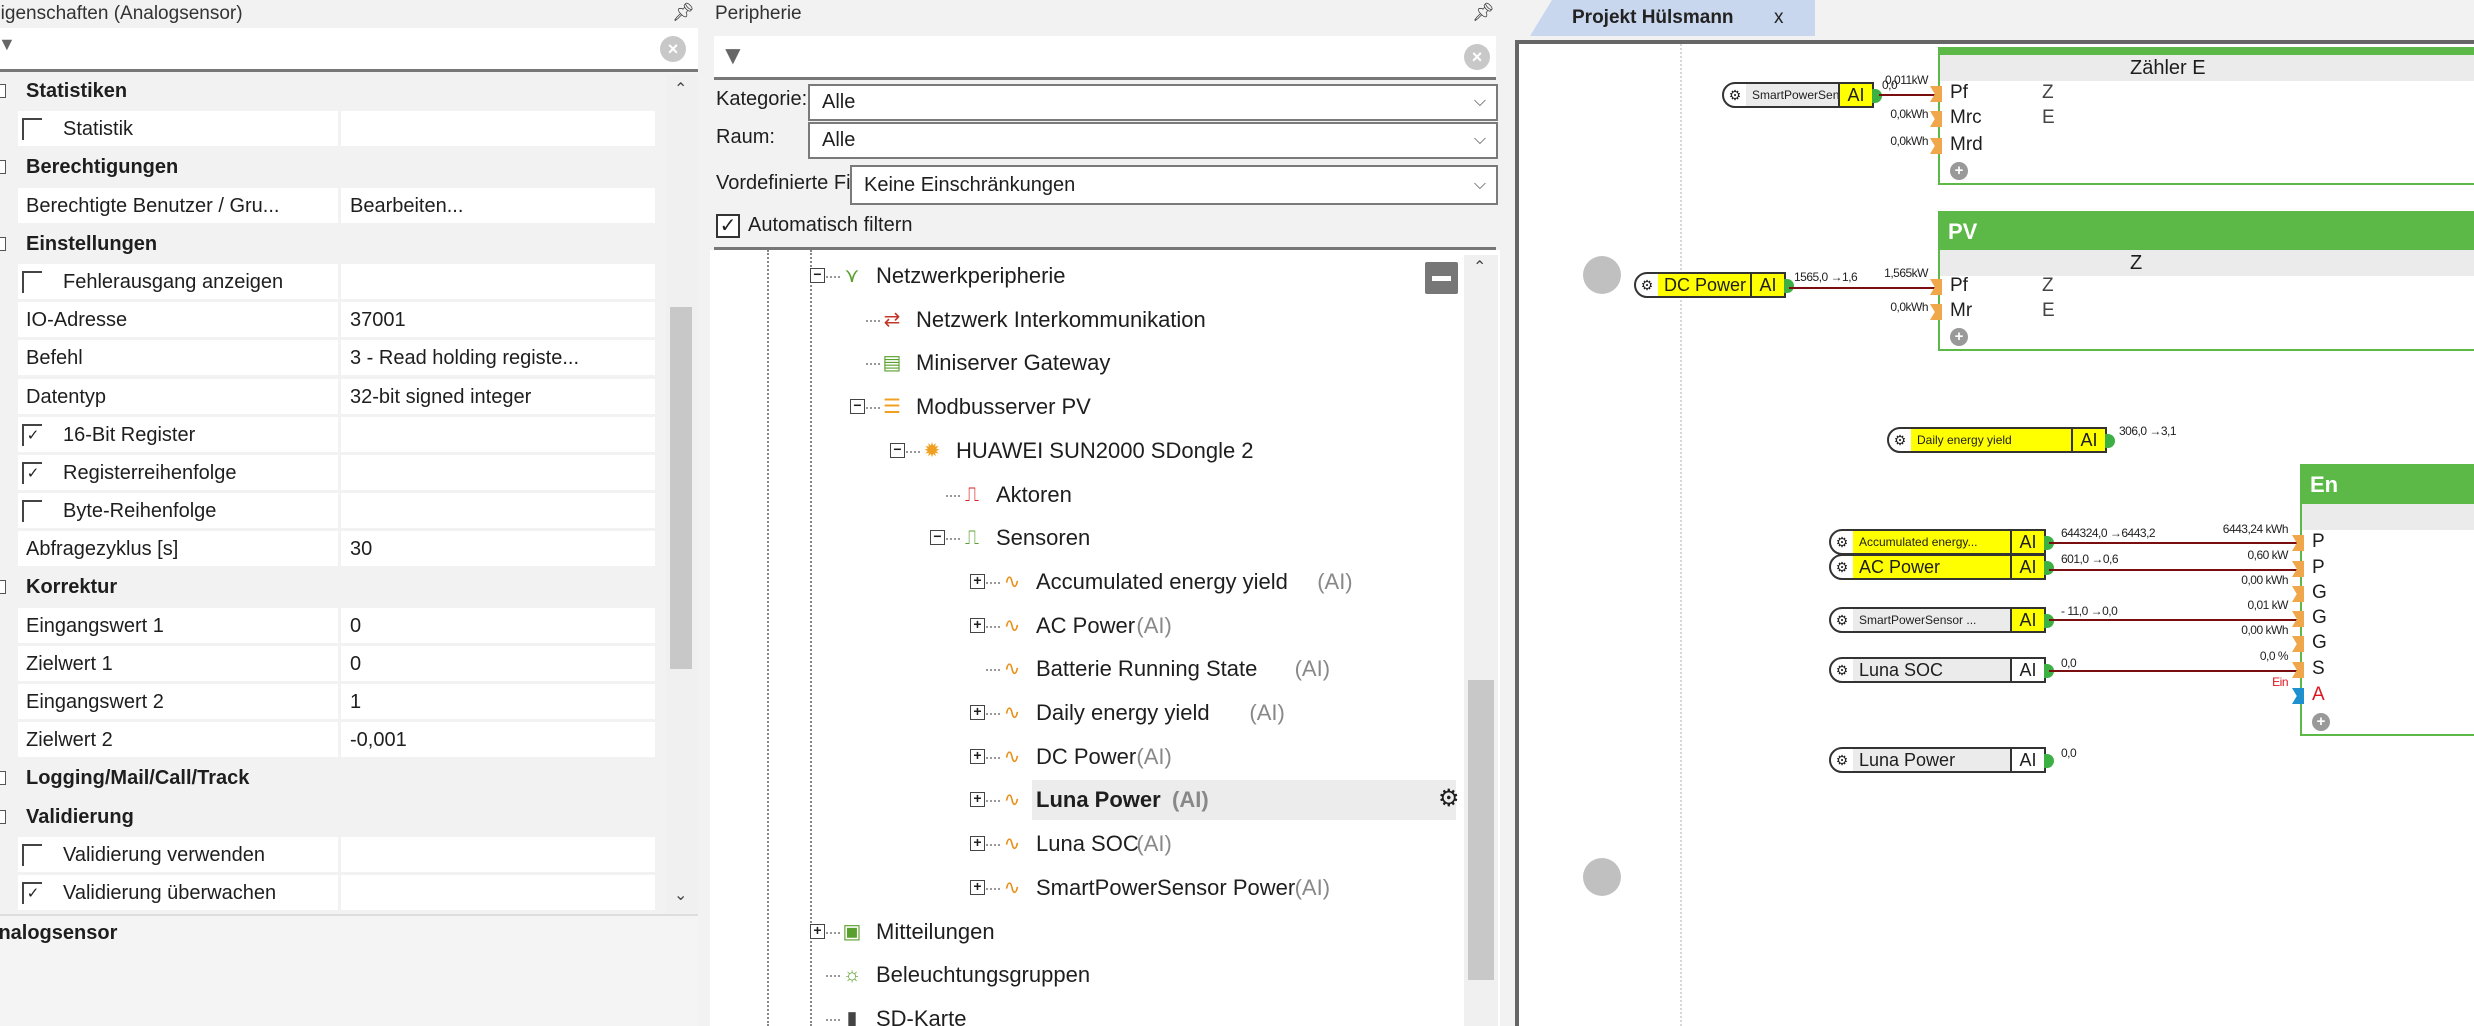 The width and height of the screenshot is (2474, 1026). Describe the element at coordinates (330, 282) in the screenshot. I see `property-row: Fehlerausgang anzeigen` at that location.